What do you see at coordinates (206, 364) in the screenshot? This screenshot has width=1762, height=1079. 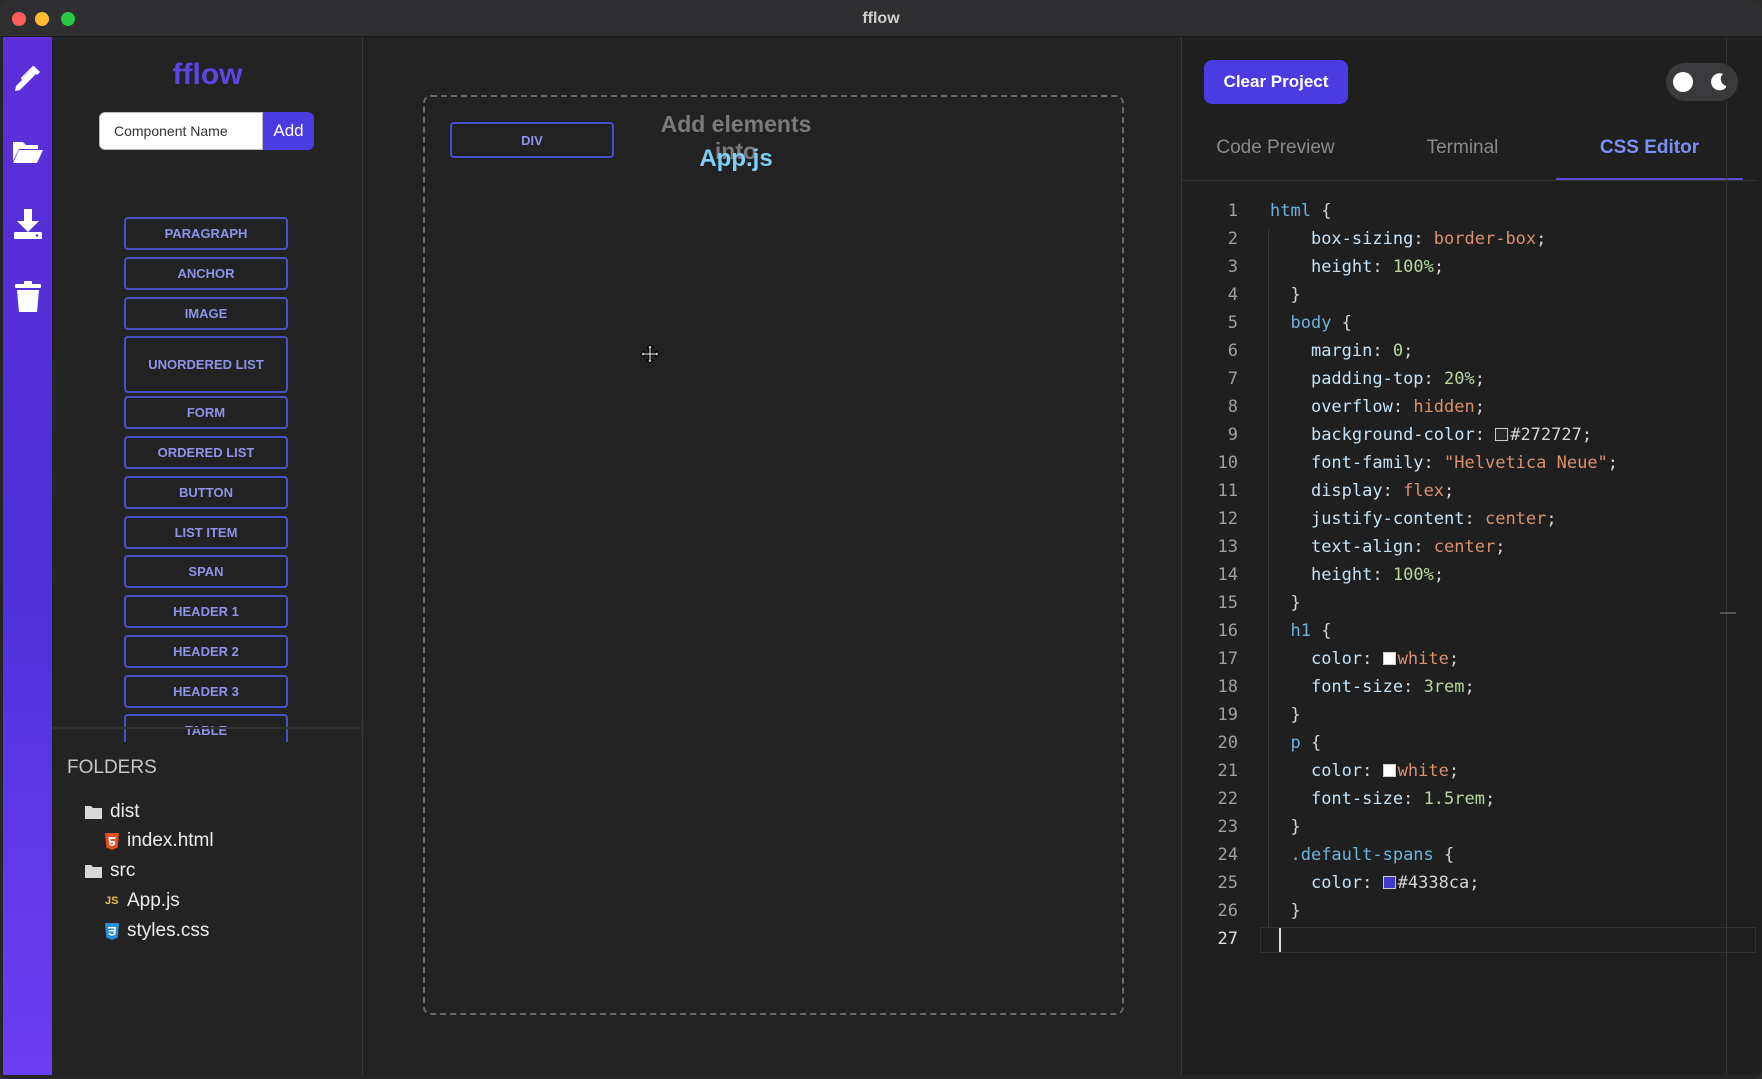 I see `element-unordered-list-button: UNORDERED LIST` at bounding box center [206, 364].